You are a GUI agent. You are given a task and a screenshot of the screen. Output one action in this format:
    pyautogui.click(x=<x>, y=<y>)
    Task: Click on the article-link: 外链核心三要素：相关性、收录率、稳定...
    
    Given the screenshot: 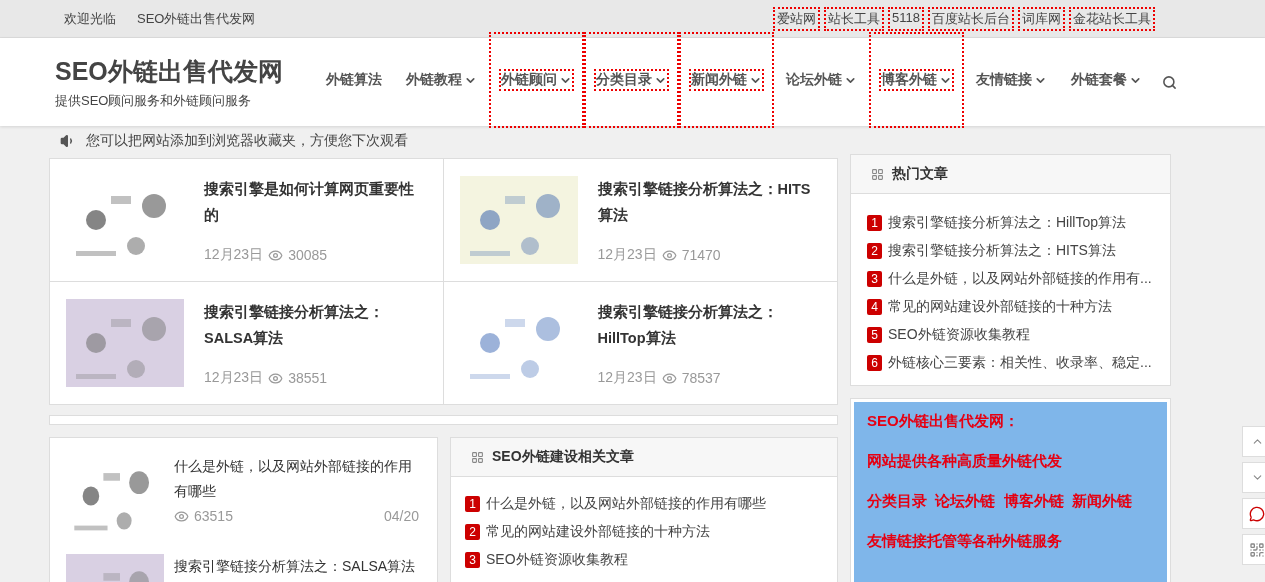 What is the action you would take?
    pyautogui.click(x=1020, y=363)
    